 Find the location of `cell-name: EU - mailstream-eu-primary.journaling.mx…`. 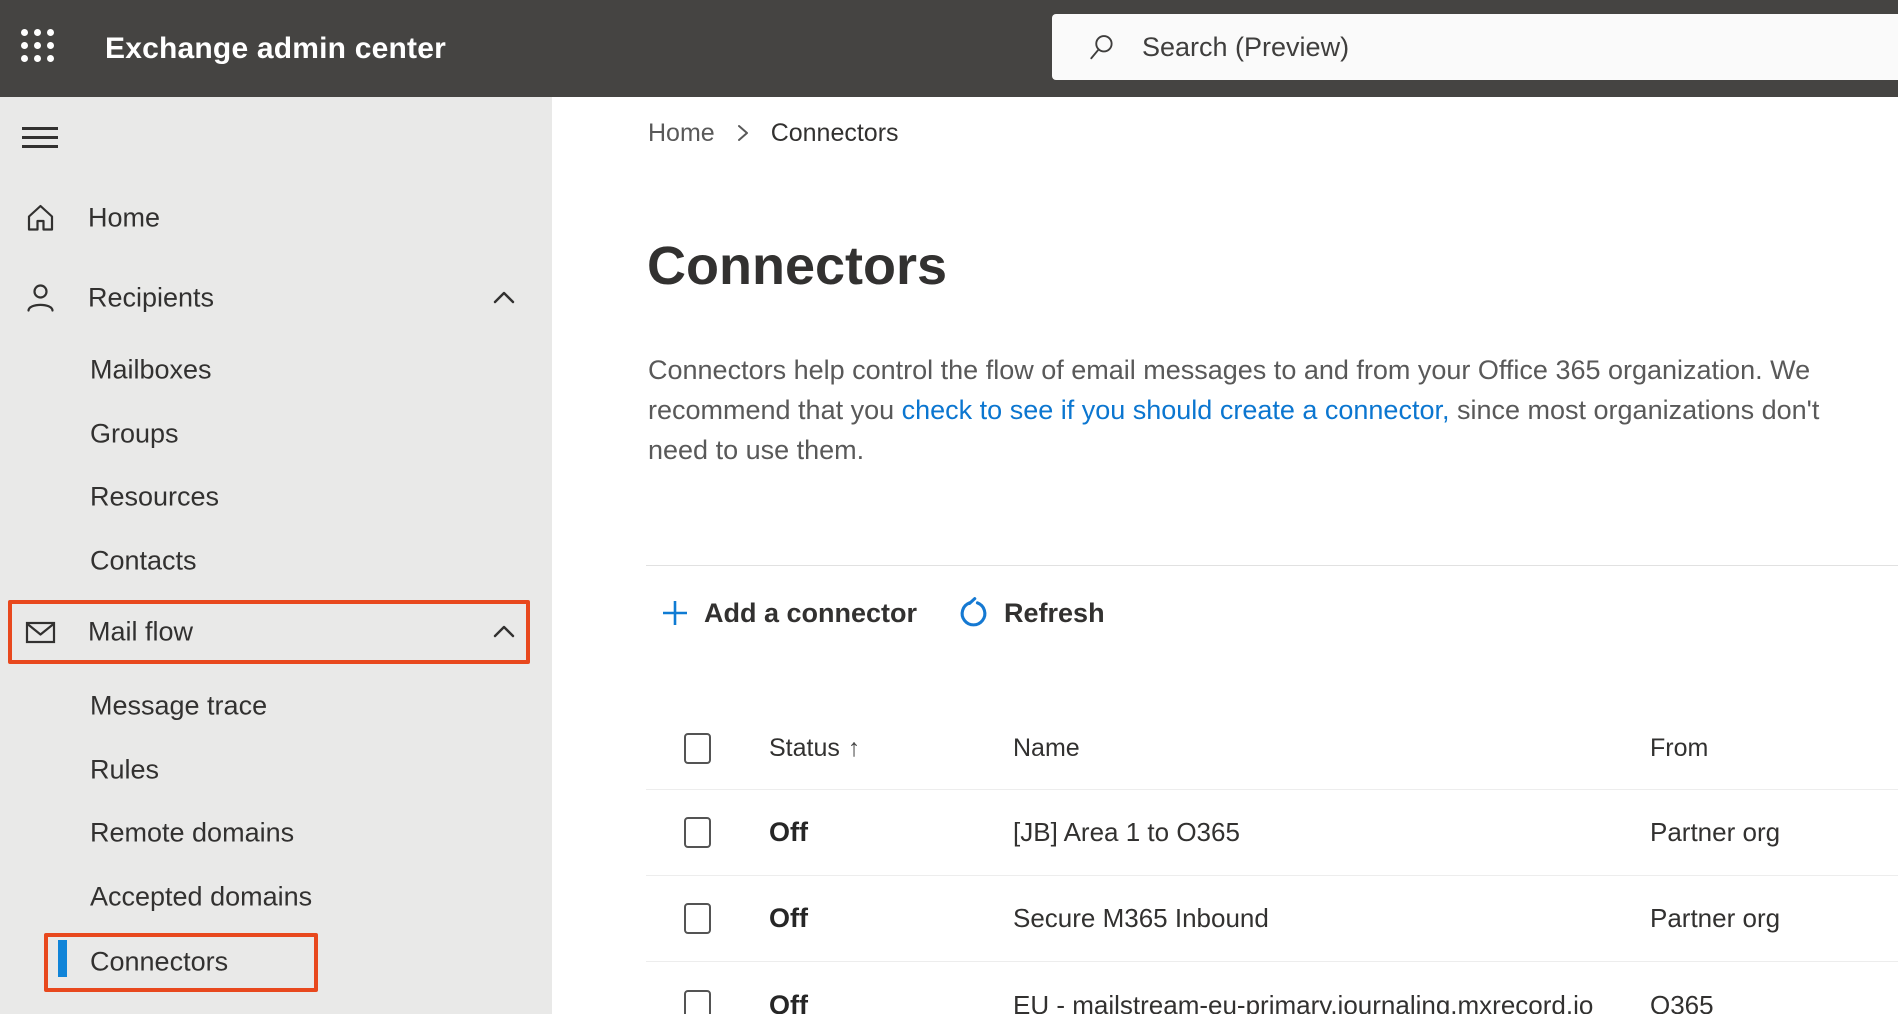

cell-name: EU - mailstream-eu-primary.journaling.mx… is located at coordinates (1303, 1001).